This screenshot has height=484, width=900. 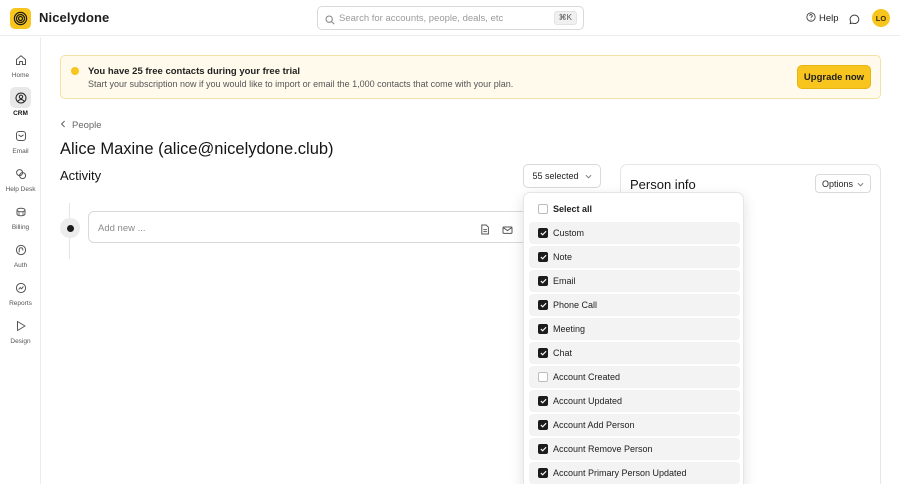 What do you see at coordinates (634, 257) in the screenshot?
I see `dropdown-option: Note` at bounding box center [634, 257].